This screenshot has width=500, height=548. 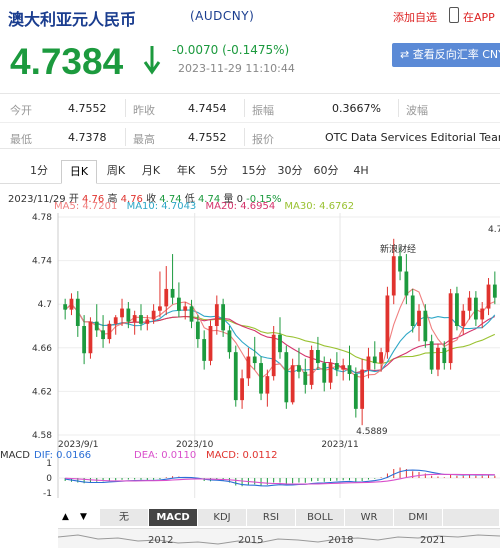 What do you see at coordinates (15, 455) in the screenshot?
I see `macd-title: MACD` at bounding box center [15, 455].